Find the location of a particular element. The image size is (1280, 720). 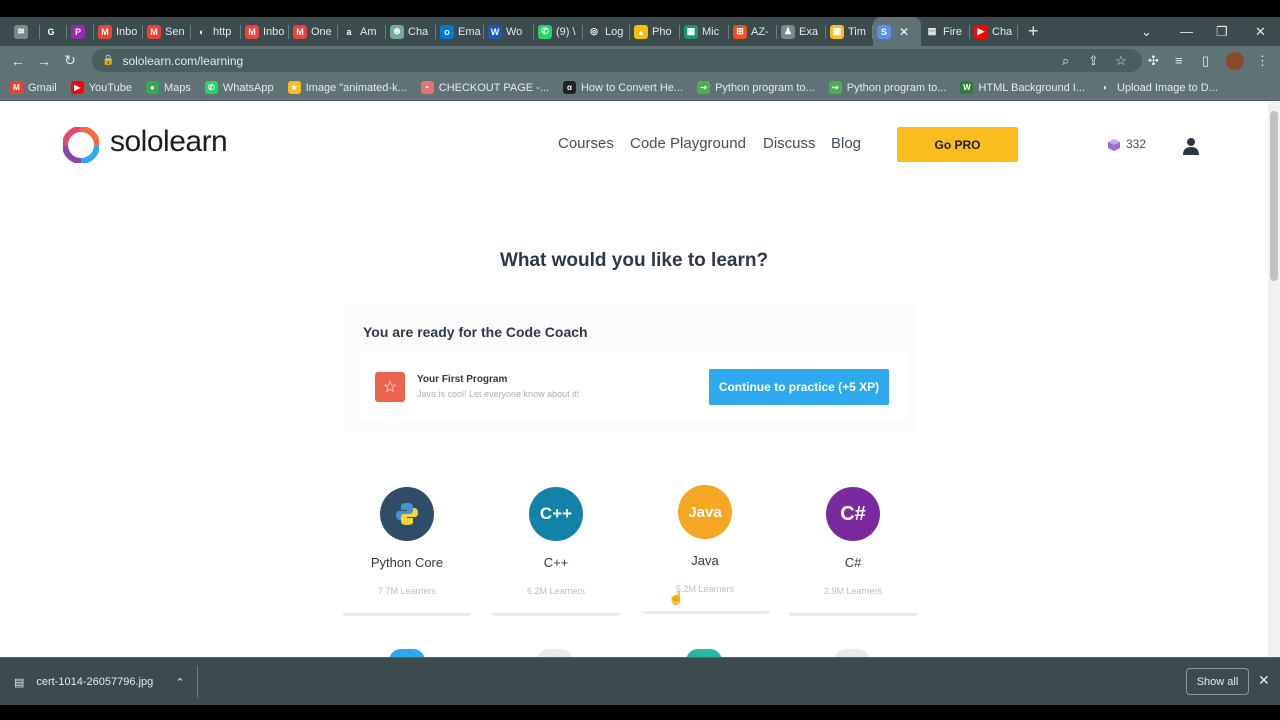

continue-practice-button: Continue to practice (+5 XP) is located at coordinates (799, 387).